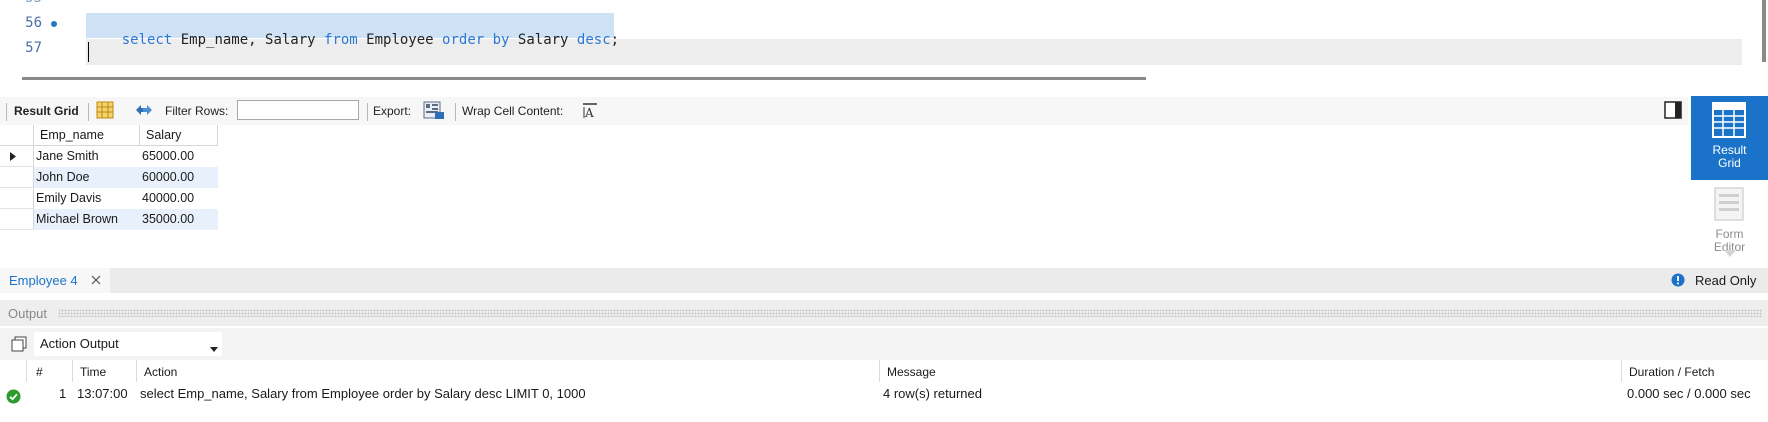 Image resolution: width=1768 pixels, height=422 pixels. I want to click on log-number: 1, so click(63, 393).